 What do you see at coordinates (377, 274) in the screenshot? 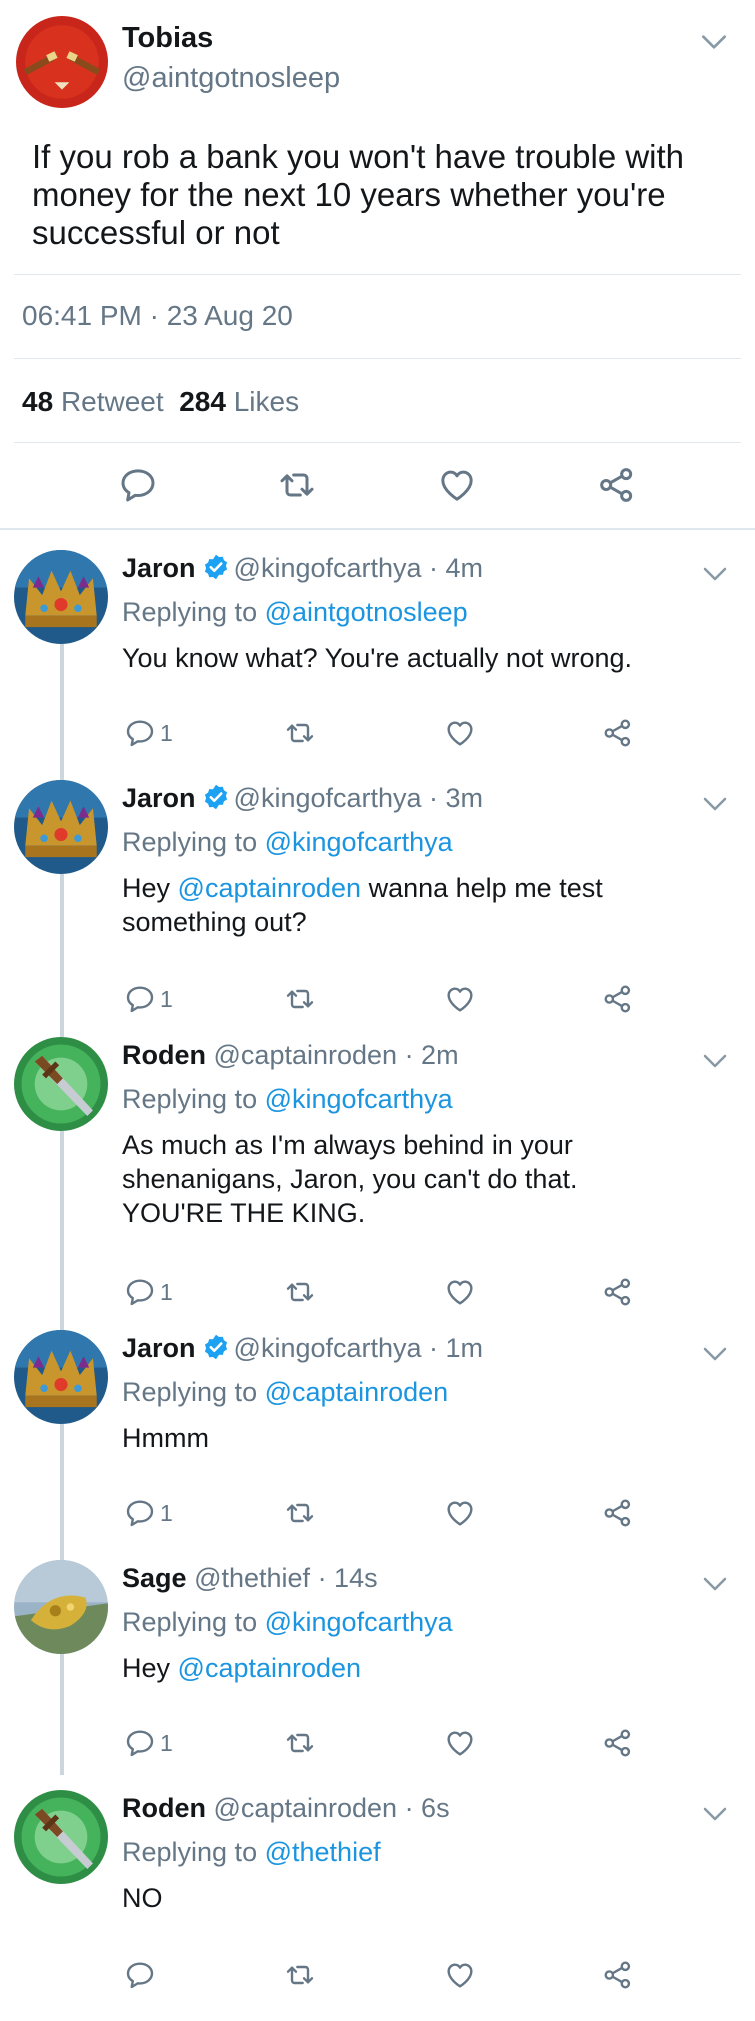
I see `divider` at bounding box center [377, 274].